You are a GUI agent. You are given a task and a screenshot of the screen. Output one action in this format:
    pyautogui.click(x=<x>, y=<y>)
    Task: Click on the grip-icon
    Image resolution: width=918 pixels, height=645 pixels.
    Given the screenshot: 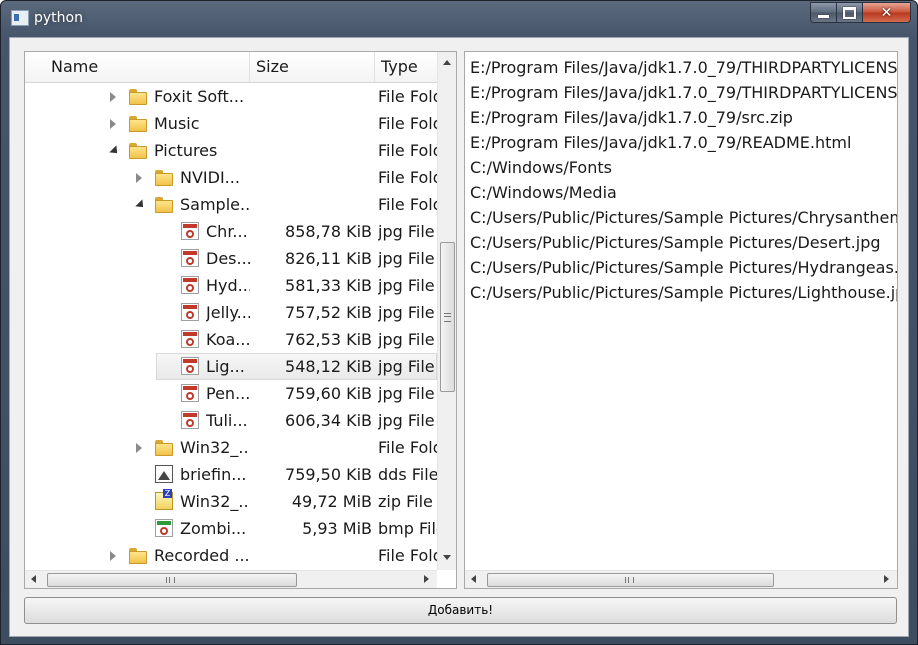 What is the action you would take?
    pyautogui.click(x=447, y=317)
    